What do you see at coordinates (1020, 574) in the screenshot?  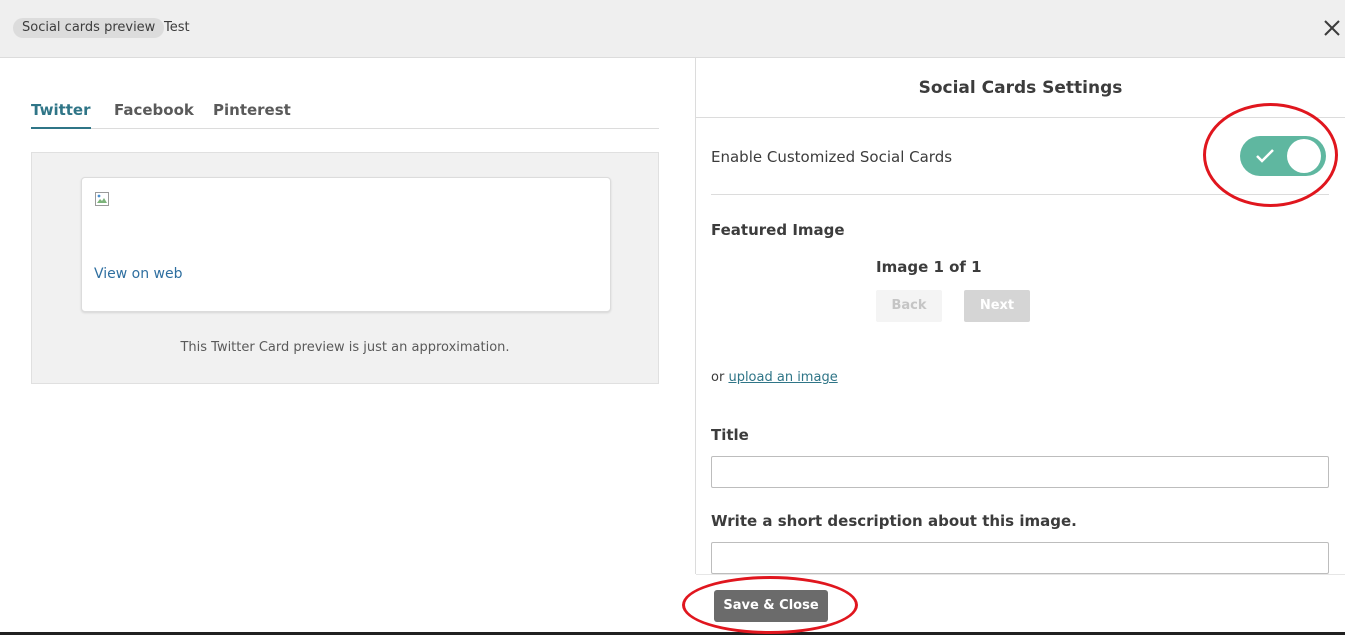 I see `footer-divider` at bounding box center [1020, 574].